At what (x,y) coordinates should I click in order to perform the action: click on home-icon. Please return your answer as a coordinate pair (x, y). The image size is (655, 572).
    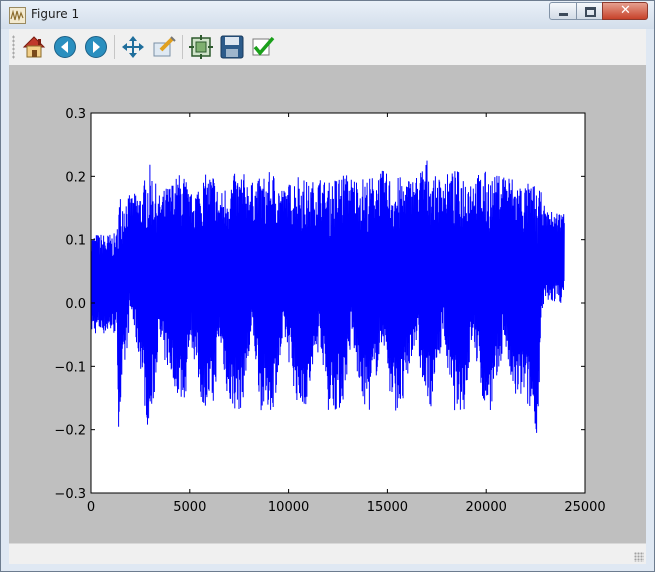
    Looking at the image, I should click on (34, 47).